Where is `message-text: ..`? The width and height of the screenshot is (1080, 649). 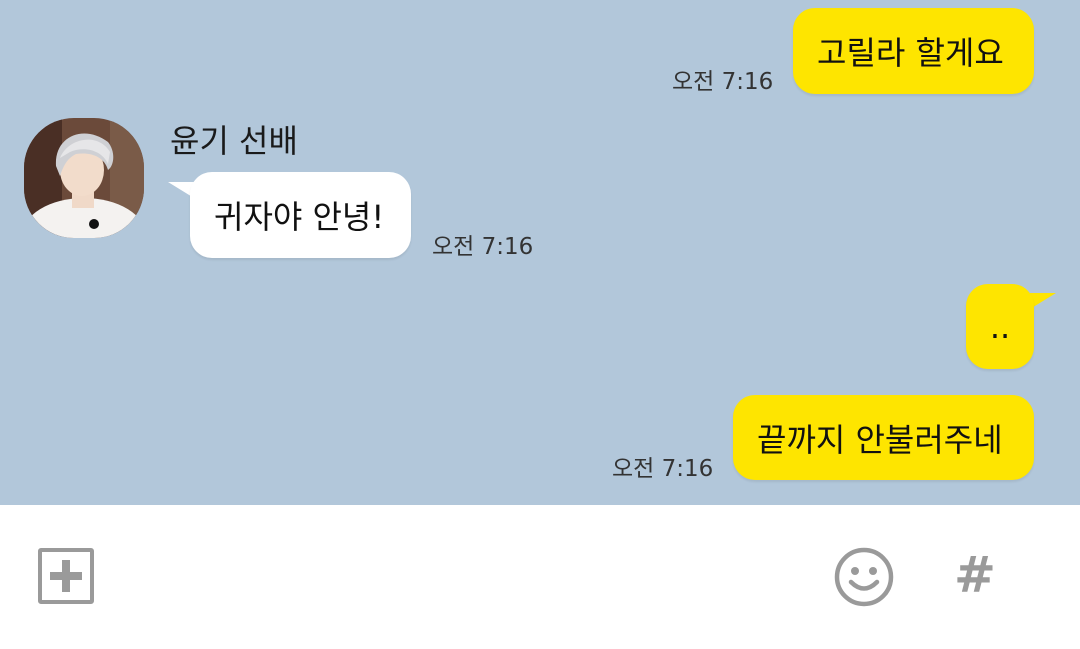
message-text: .. is located at coordinates (1000, 326).